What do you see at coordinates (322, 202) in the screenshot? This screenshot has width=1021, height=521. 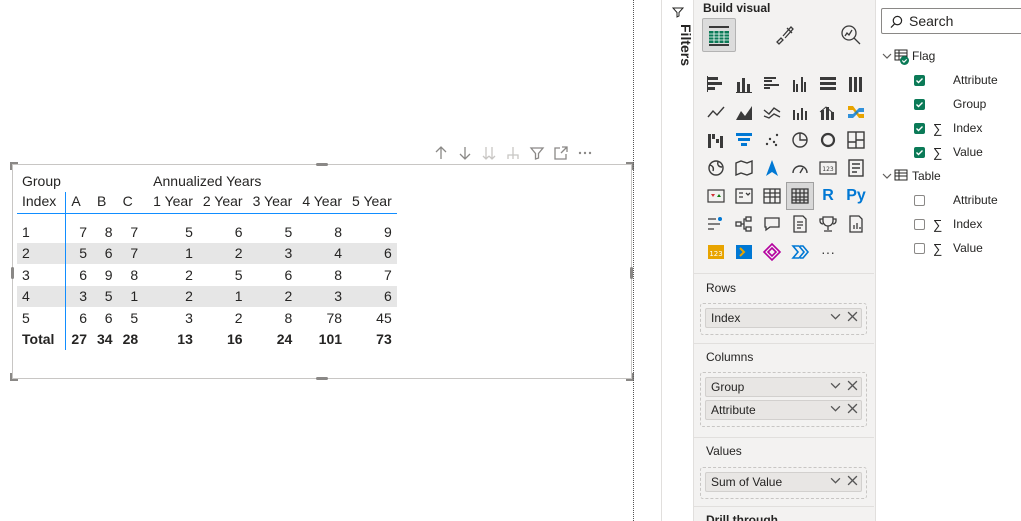 I see `column-header: 4 Year` at bounding box center [322, 202].